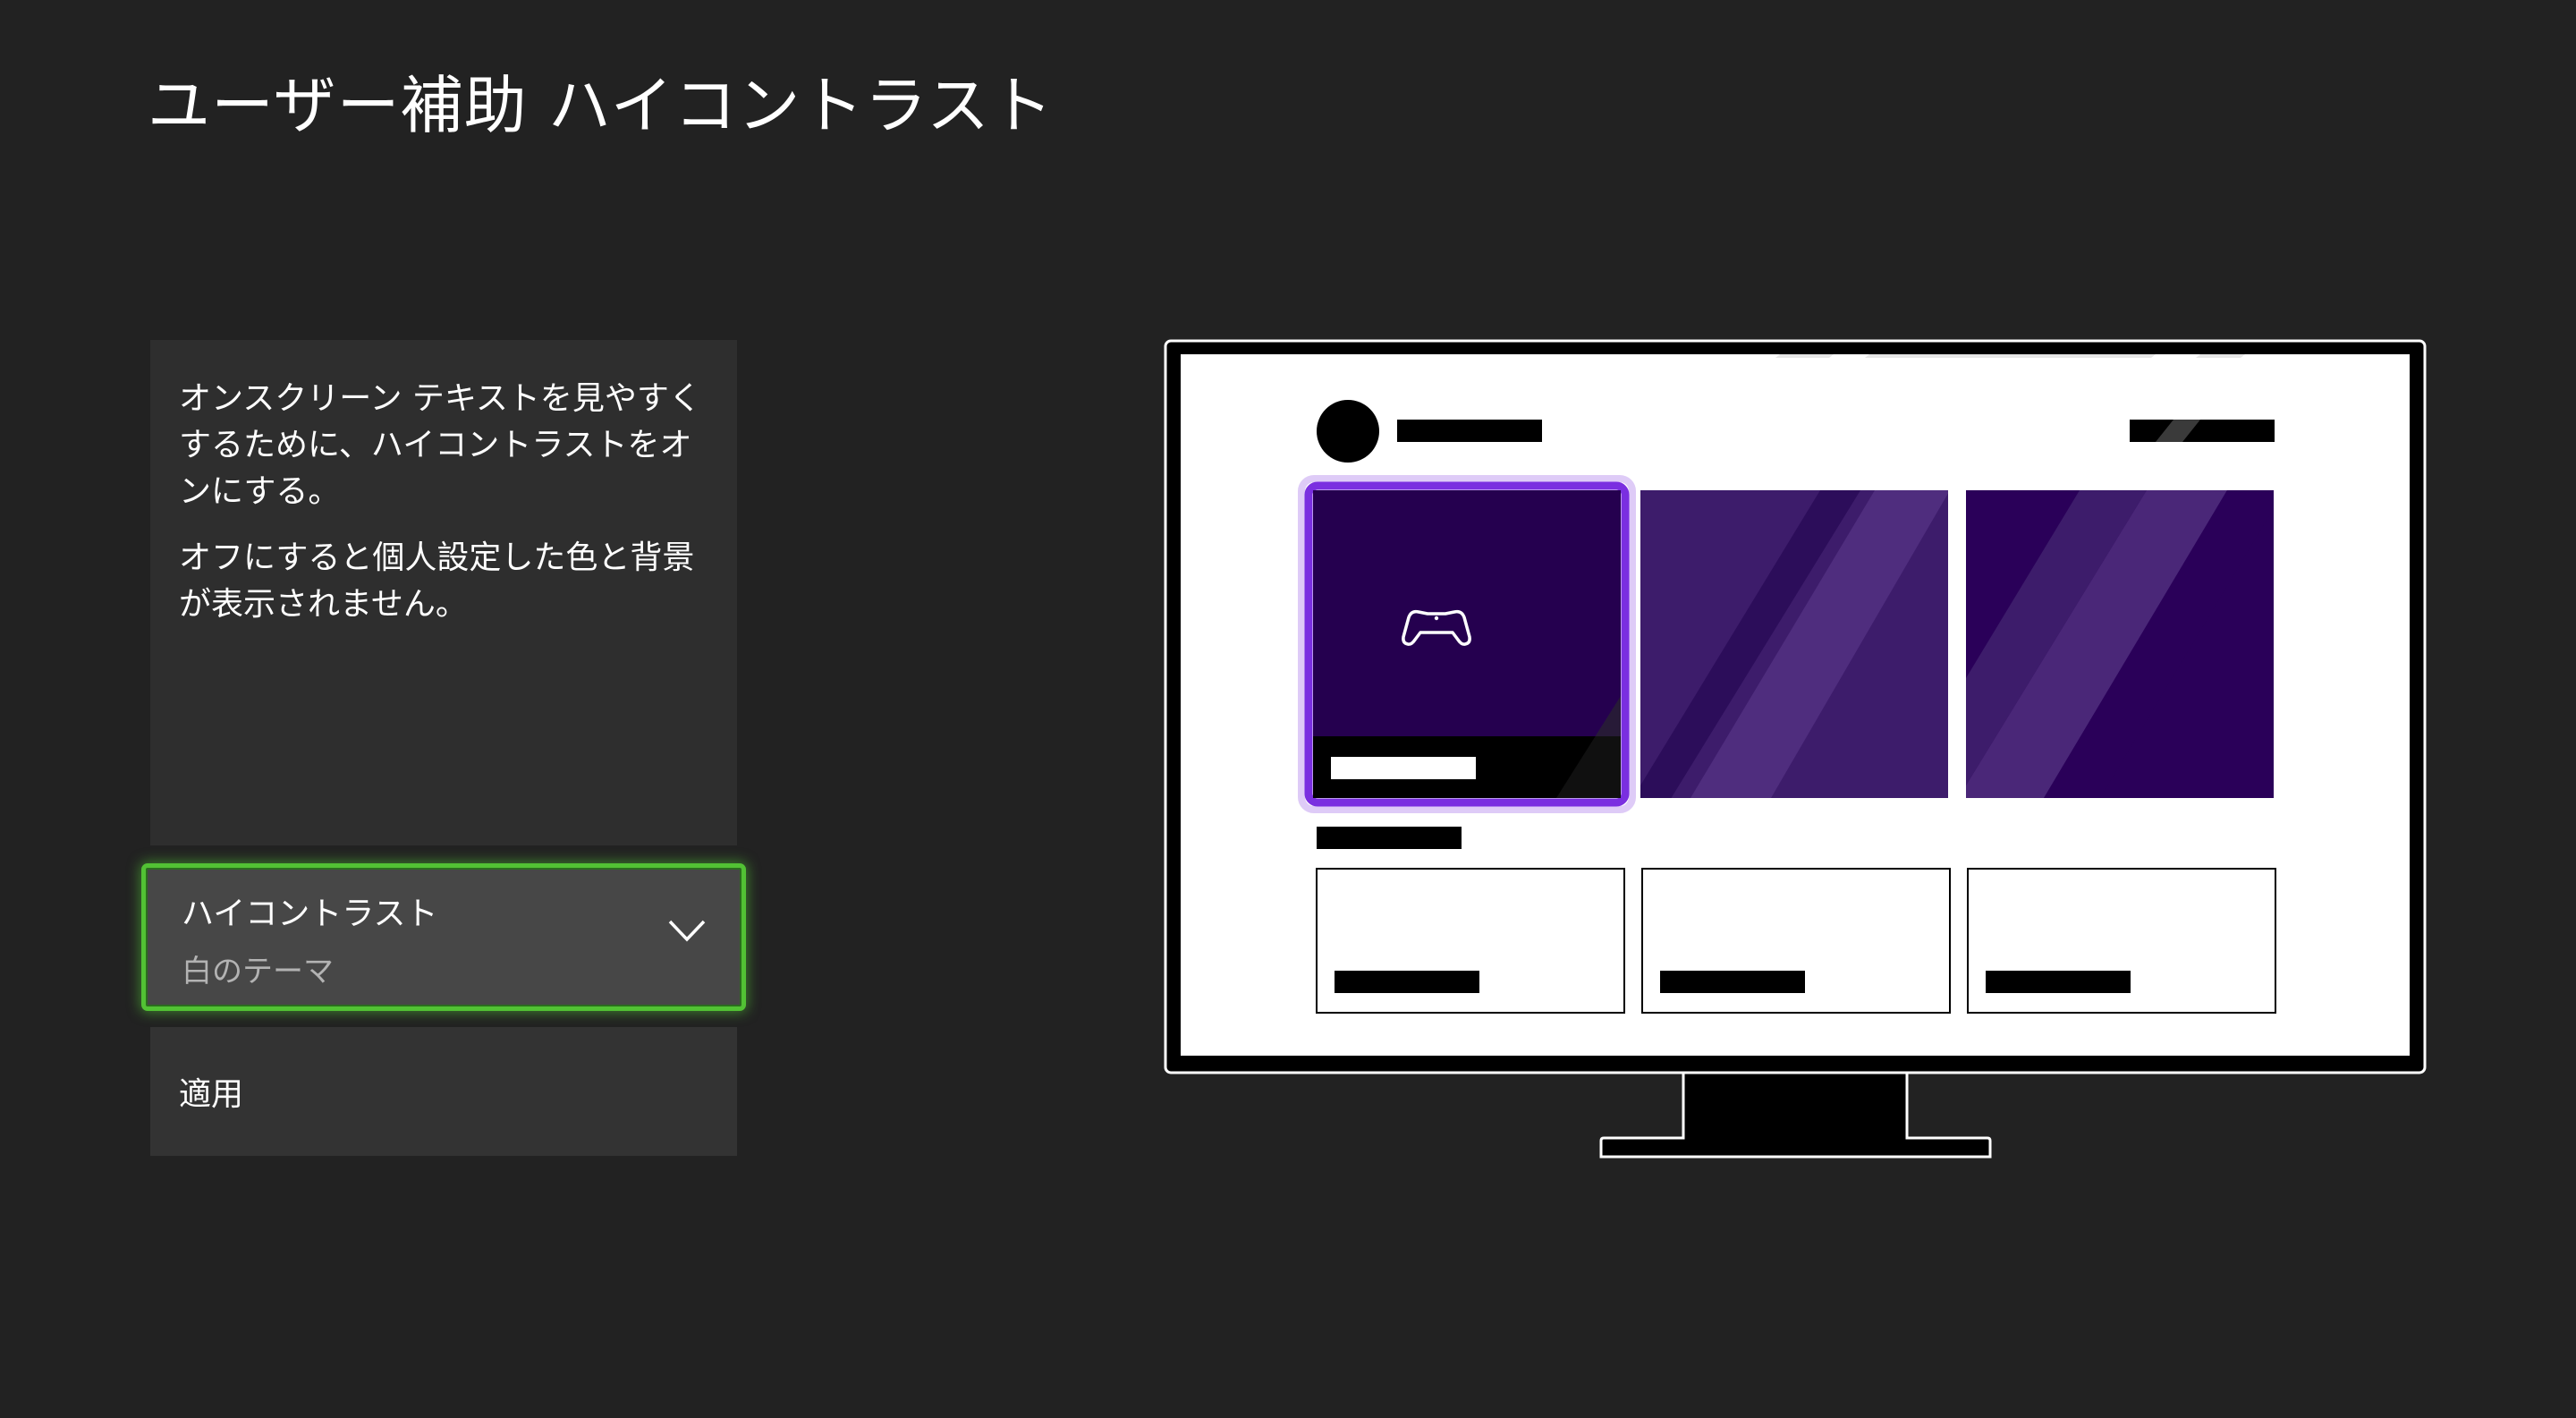 The height and width of the screenshot is (1418, 2576). What do you see at coordinates (1348, 431) in the screenshot?
I see `profile-avatar` at bounding box center [1348, 431].